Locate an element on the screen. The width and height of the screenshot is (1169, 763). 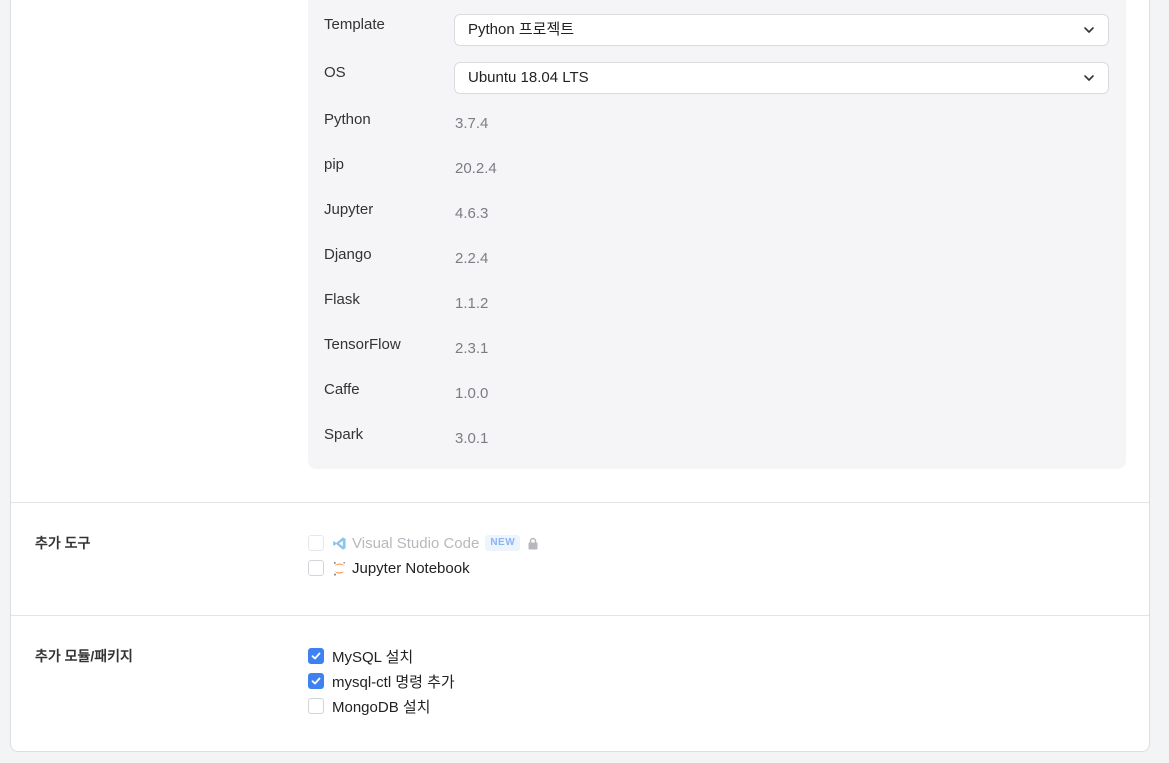
template-selected-value: Python 프로젝트 is located at coordinates (521, 29).